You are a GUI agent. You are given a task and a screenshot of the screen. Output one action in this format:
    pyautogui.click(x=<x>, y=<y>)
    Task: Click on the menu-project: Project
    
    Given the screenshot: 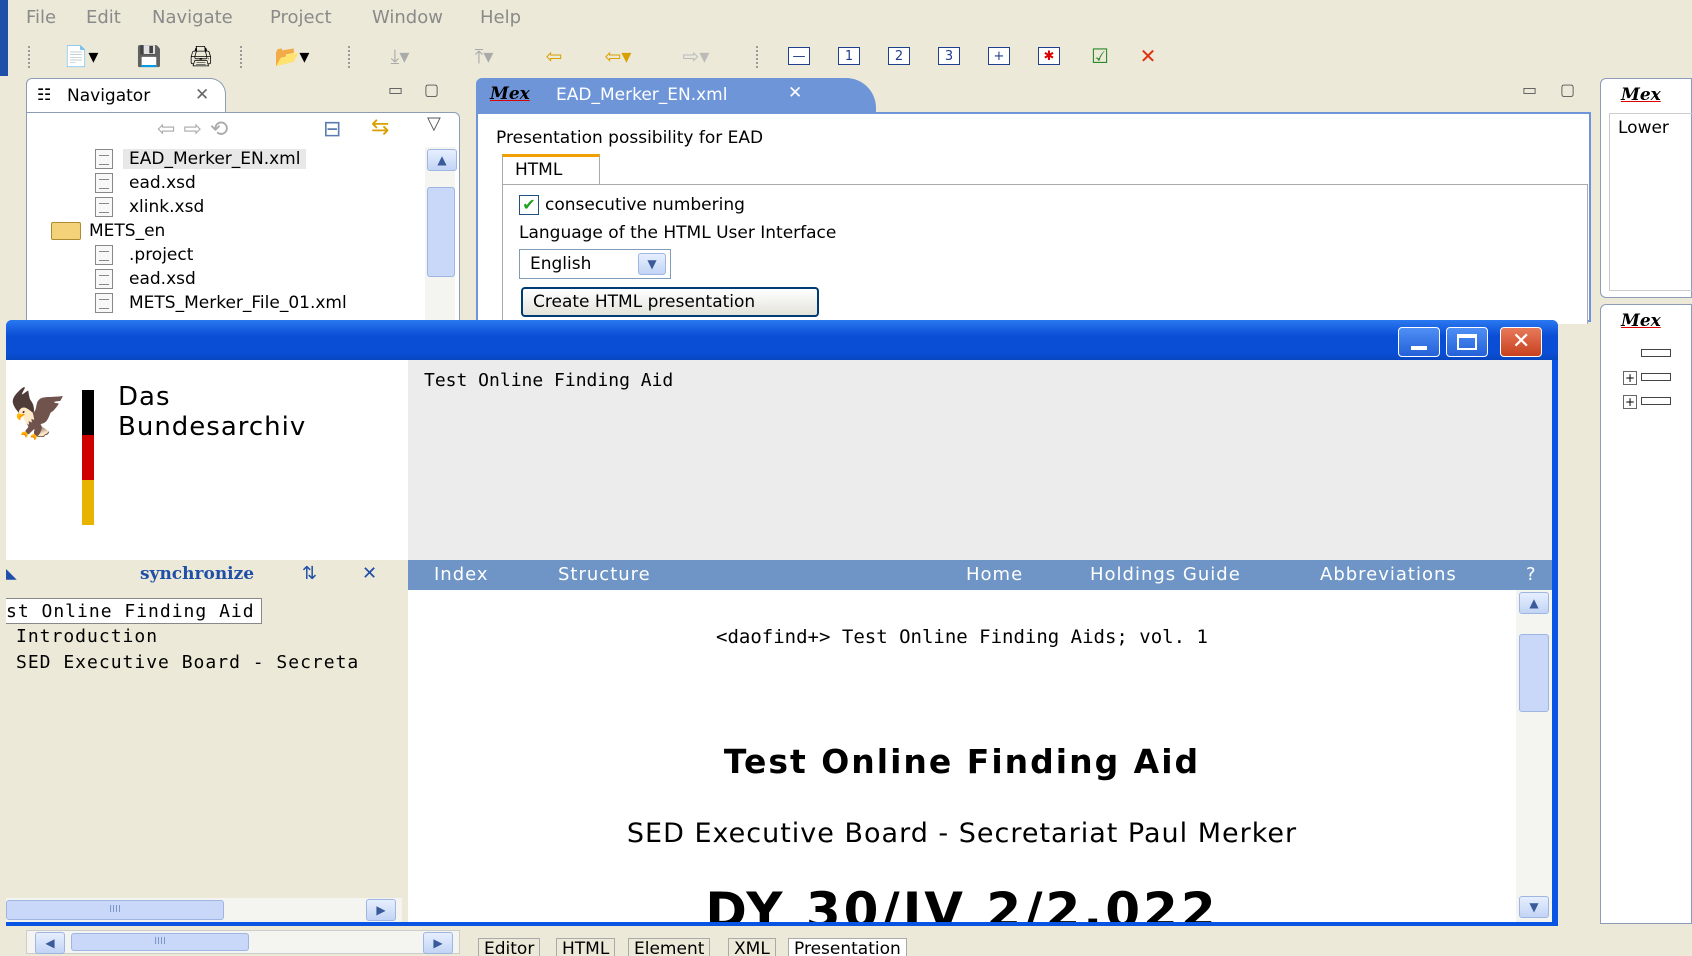 What is the action you would take?
    pyautogui.click(x=301, y=17)
    